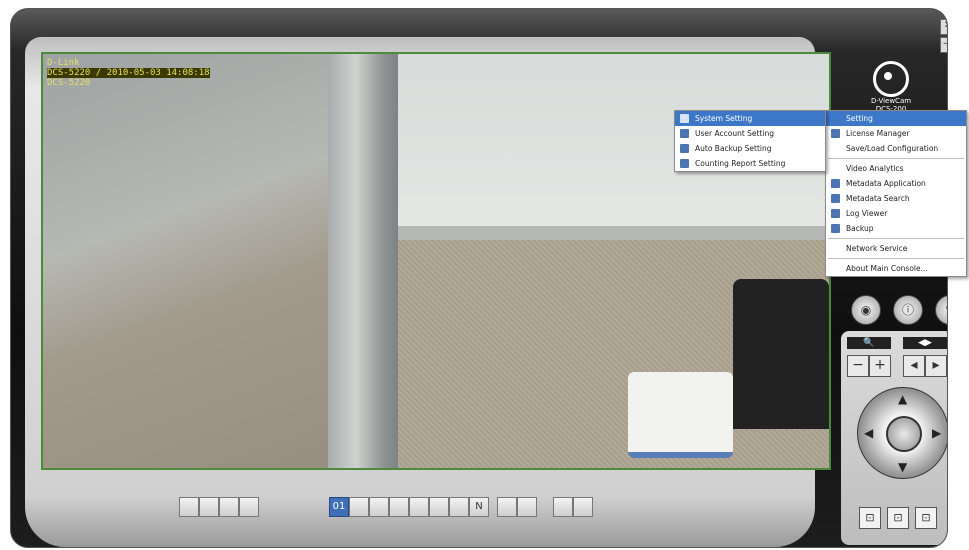 The image size is (969, 550). Describe the element at coordinates (859, 118) in the screenshot. I see `menu-item-label: Setting` at that location.